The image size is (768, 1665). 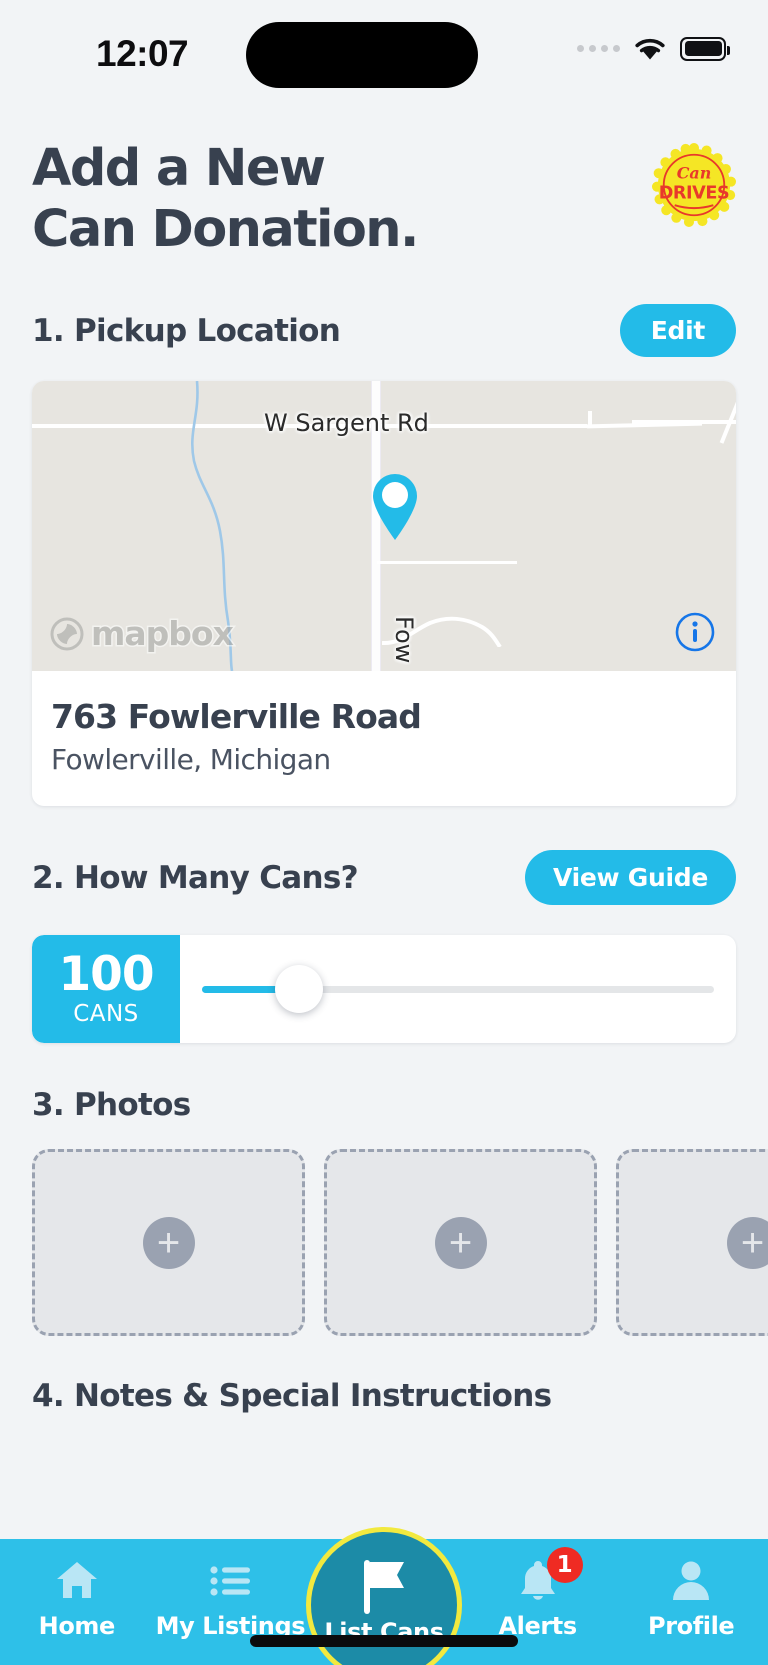 I want to click on page-title: Add a New Can Donation., so click(x=292, y=199).